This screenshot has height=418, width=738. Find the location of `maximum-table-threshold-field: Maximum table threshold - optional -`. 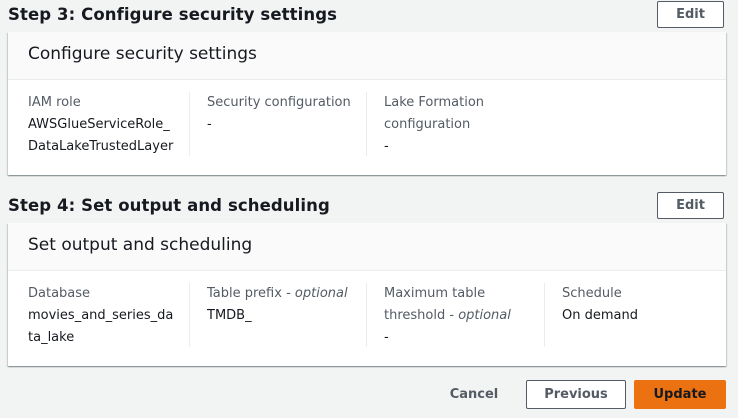

maximum-table-threshold-field: Maximum table threshold - optional - is located at coordinates (455, 315).